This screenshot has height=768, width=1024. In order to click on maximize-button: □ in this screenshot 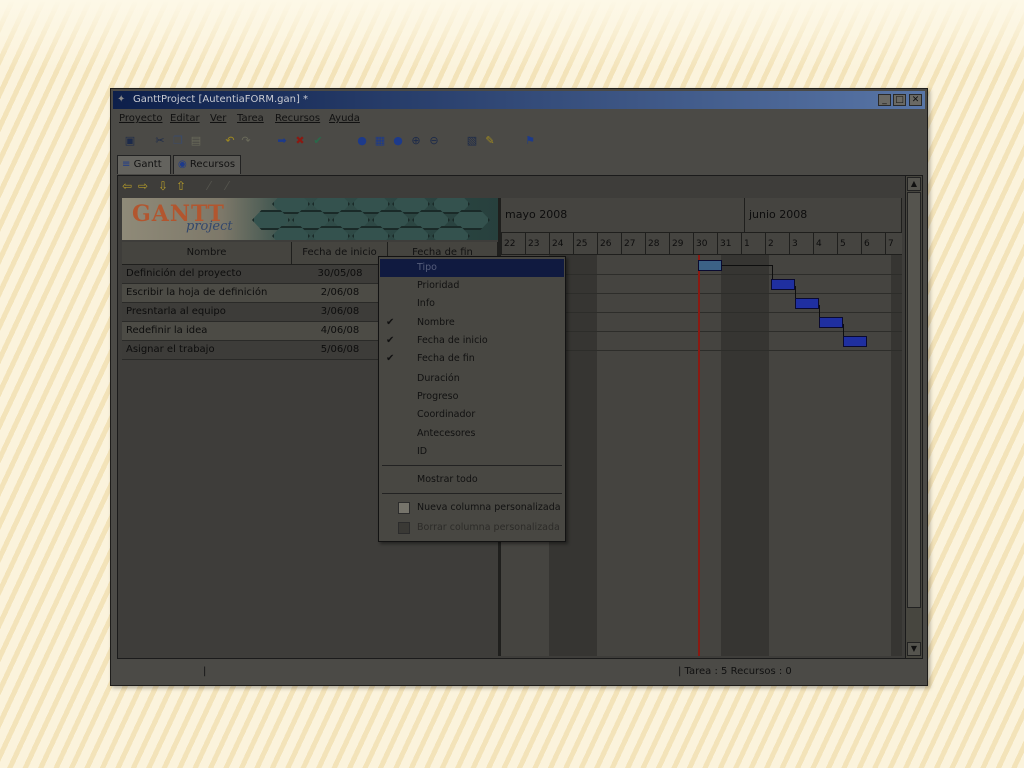, I will do `click(899, 100)`.